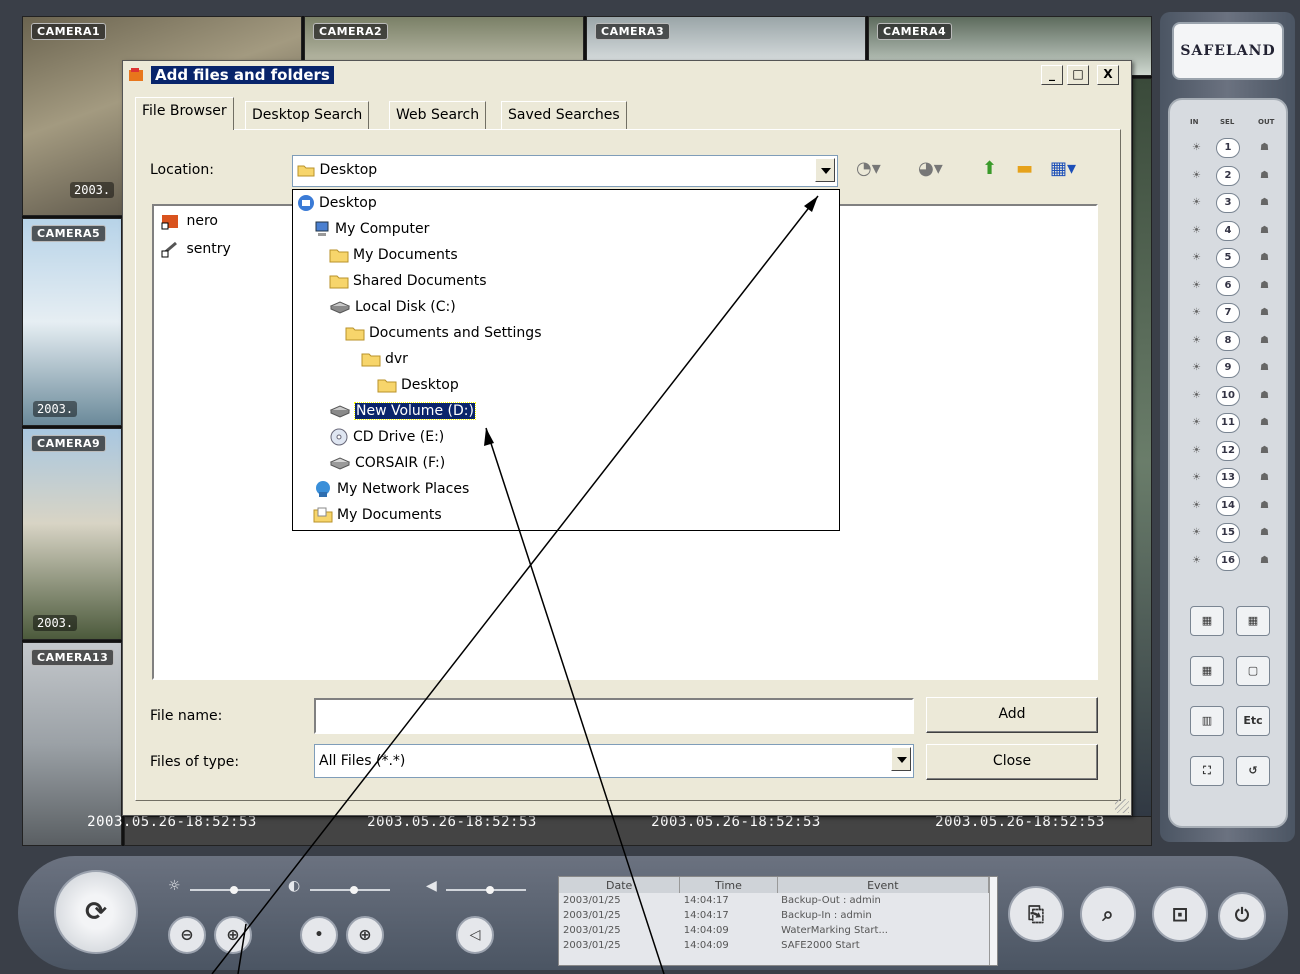 The image size is (1300, 974). Describe the element at coordinates (486, 890) in the screenshot. I see `volume-slider` at that location.